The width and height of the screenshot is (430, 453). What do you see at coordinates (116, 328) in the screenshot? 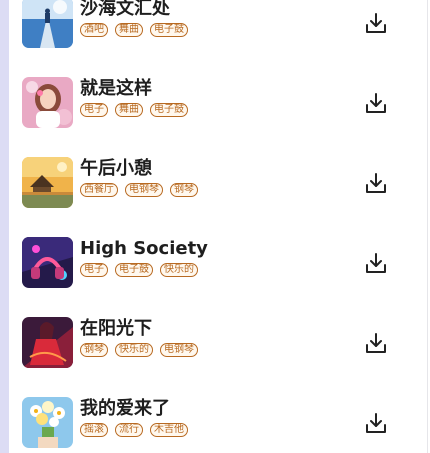
I see `song-title: 在阳光下` at bounding box center [116, 328].